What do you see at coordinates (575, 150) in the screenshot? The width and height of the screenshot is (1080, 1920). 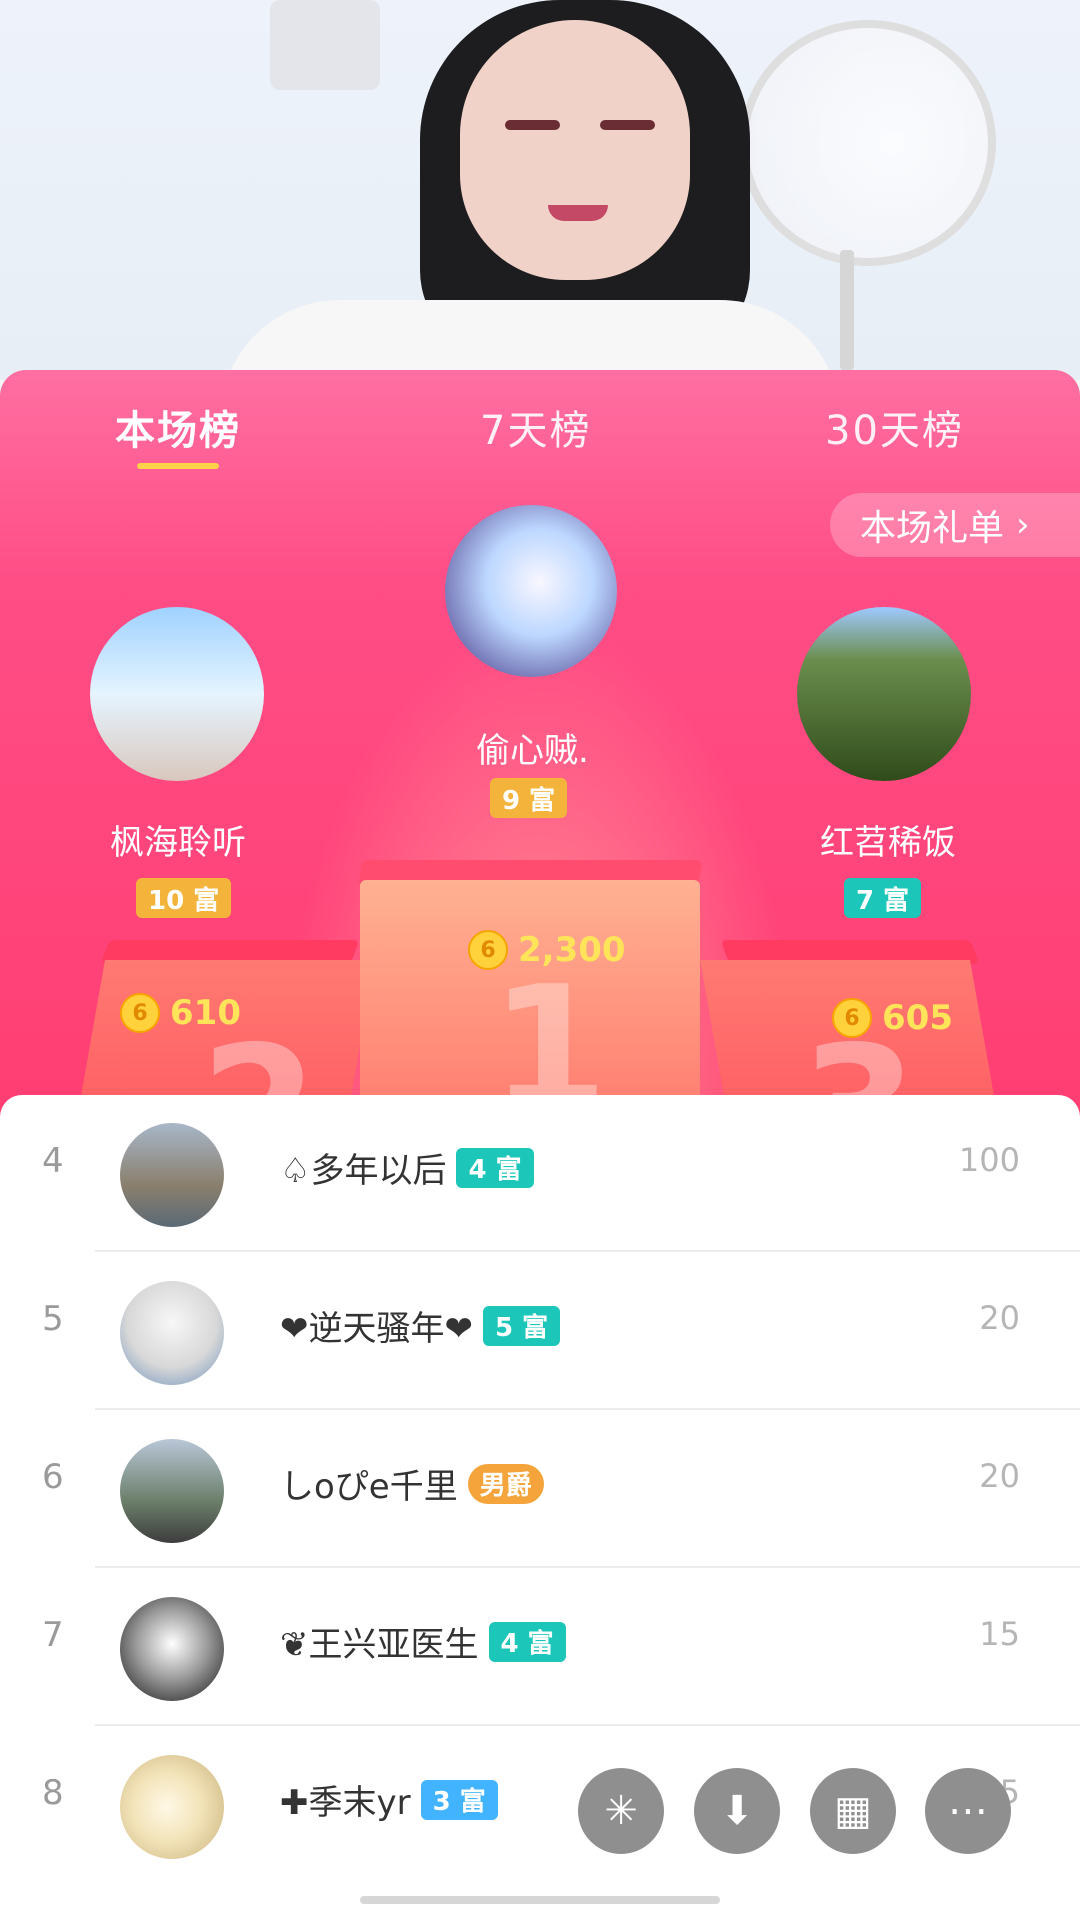 I see `streamer-face` at bounding box center [575, 150].